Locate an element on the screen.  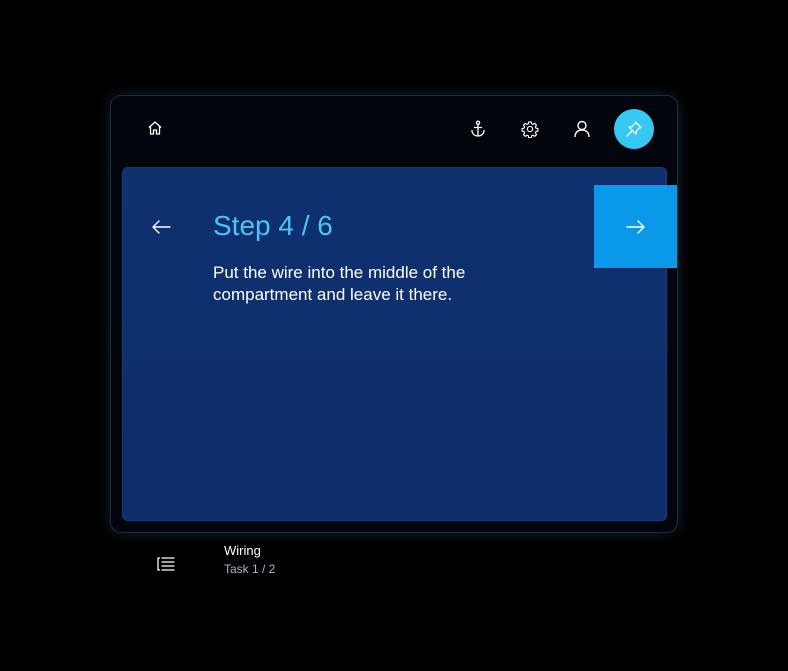
pin-button is located at coordinates (634, 129).